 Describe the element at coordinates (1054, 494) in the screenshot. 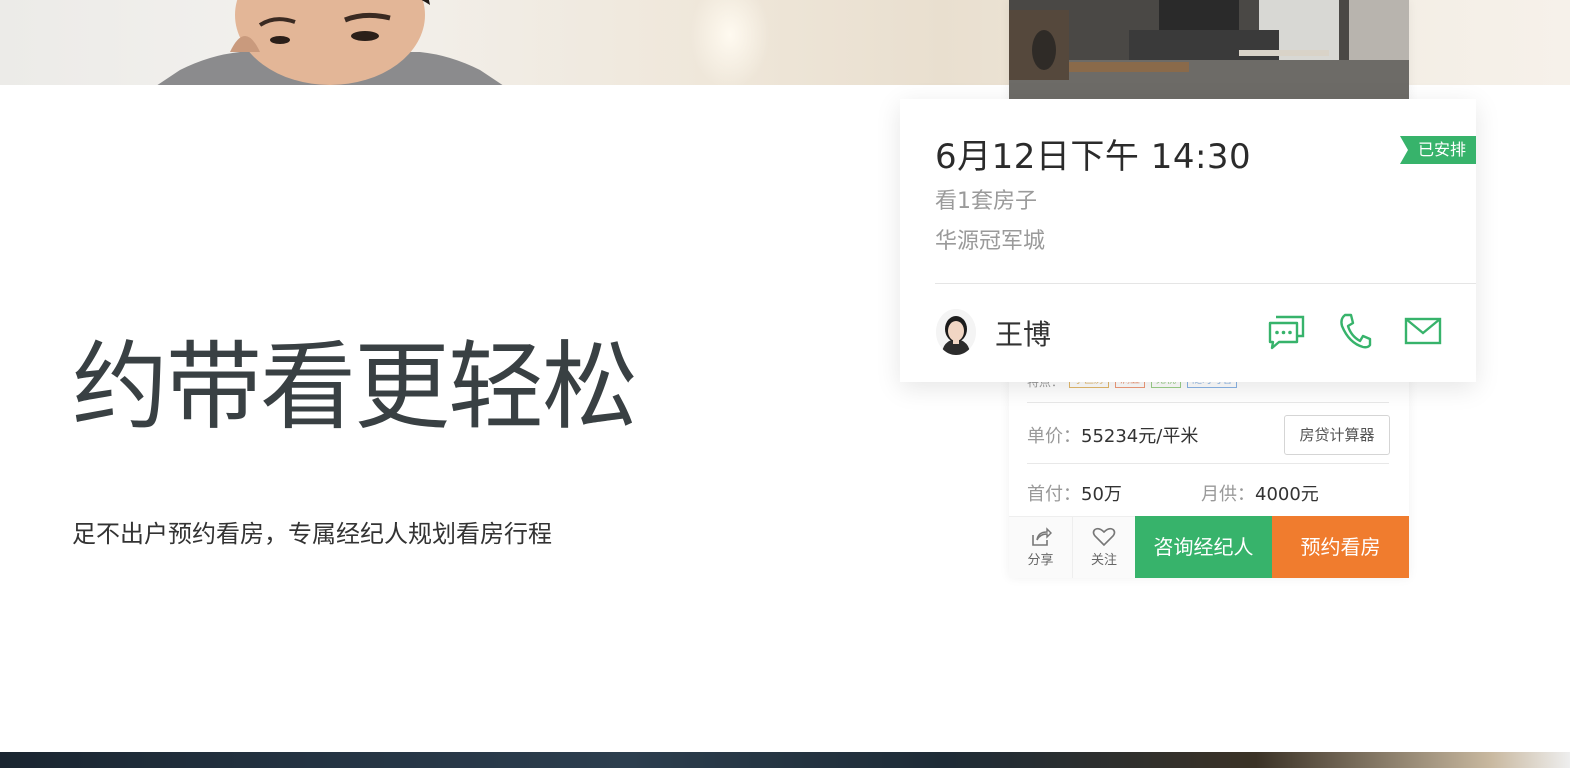

I see `down-payment-label: 首付：` at that location.